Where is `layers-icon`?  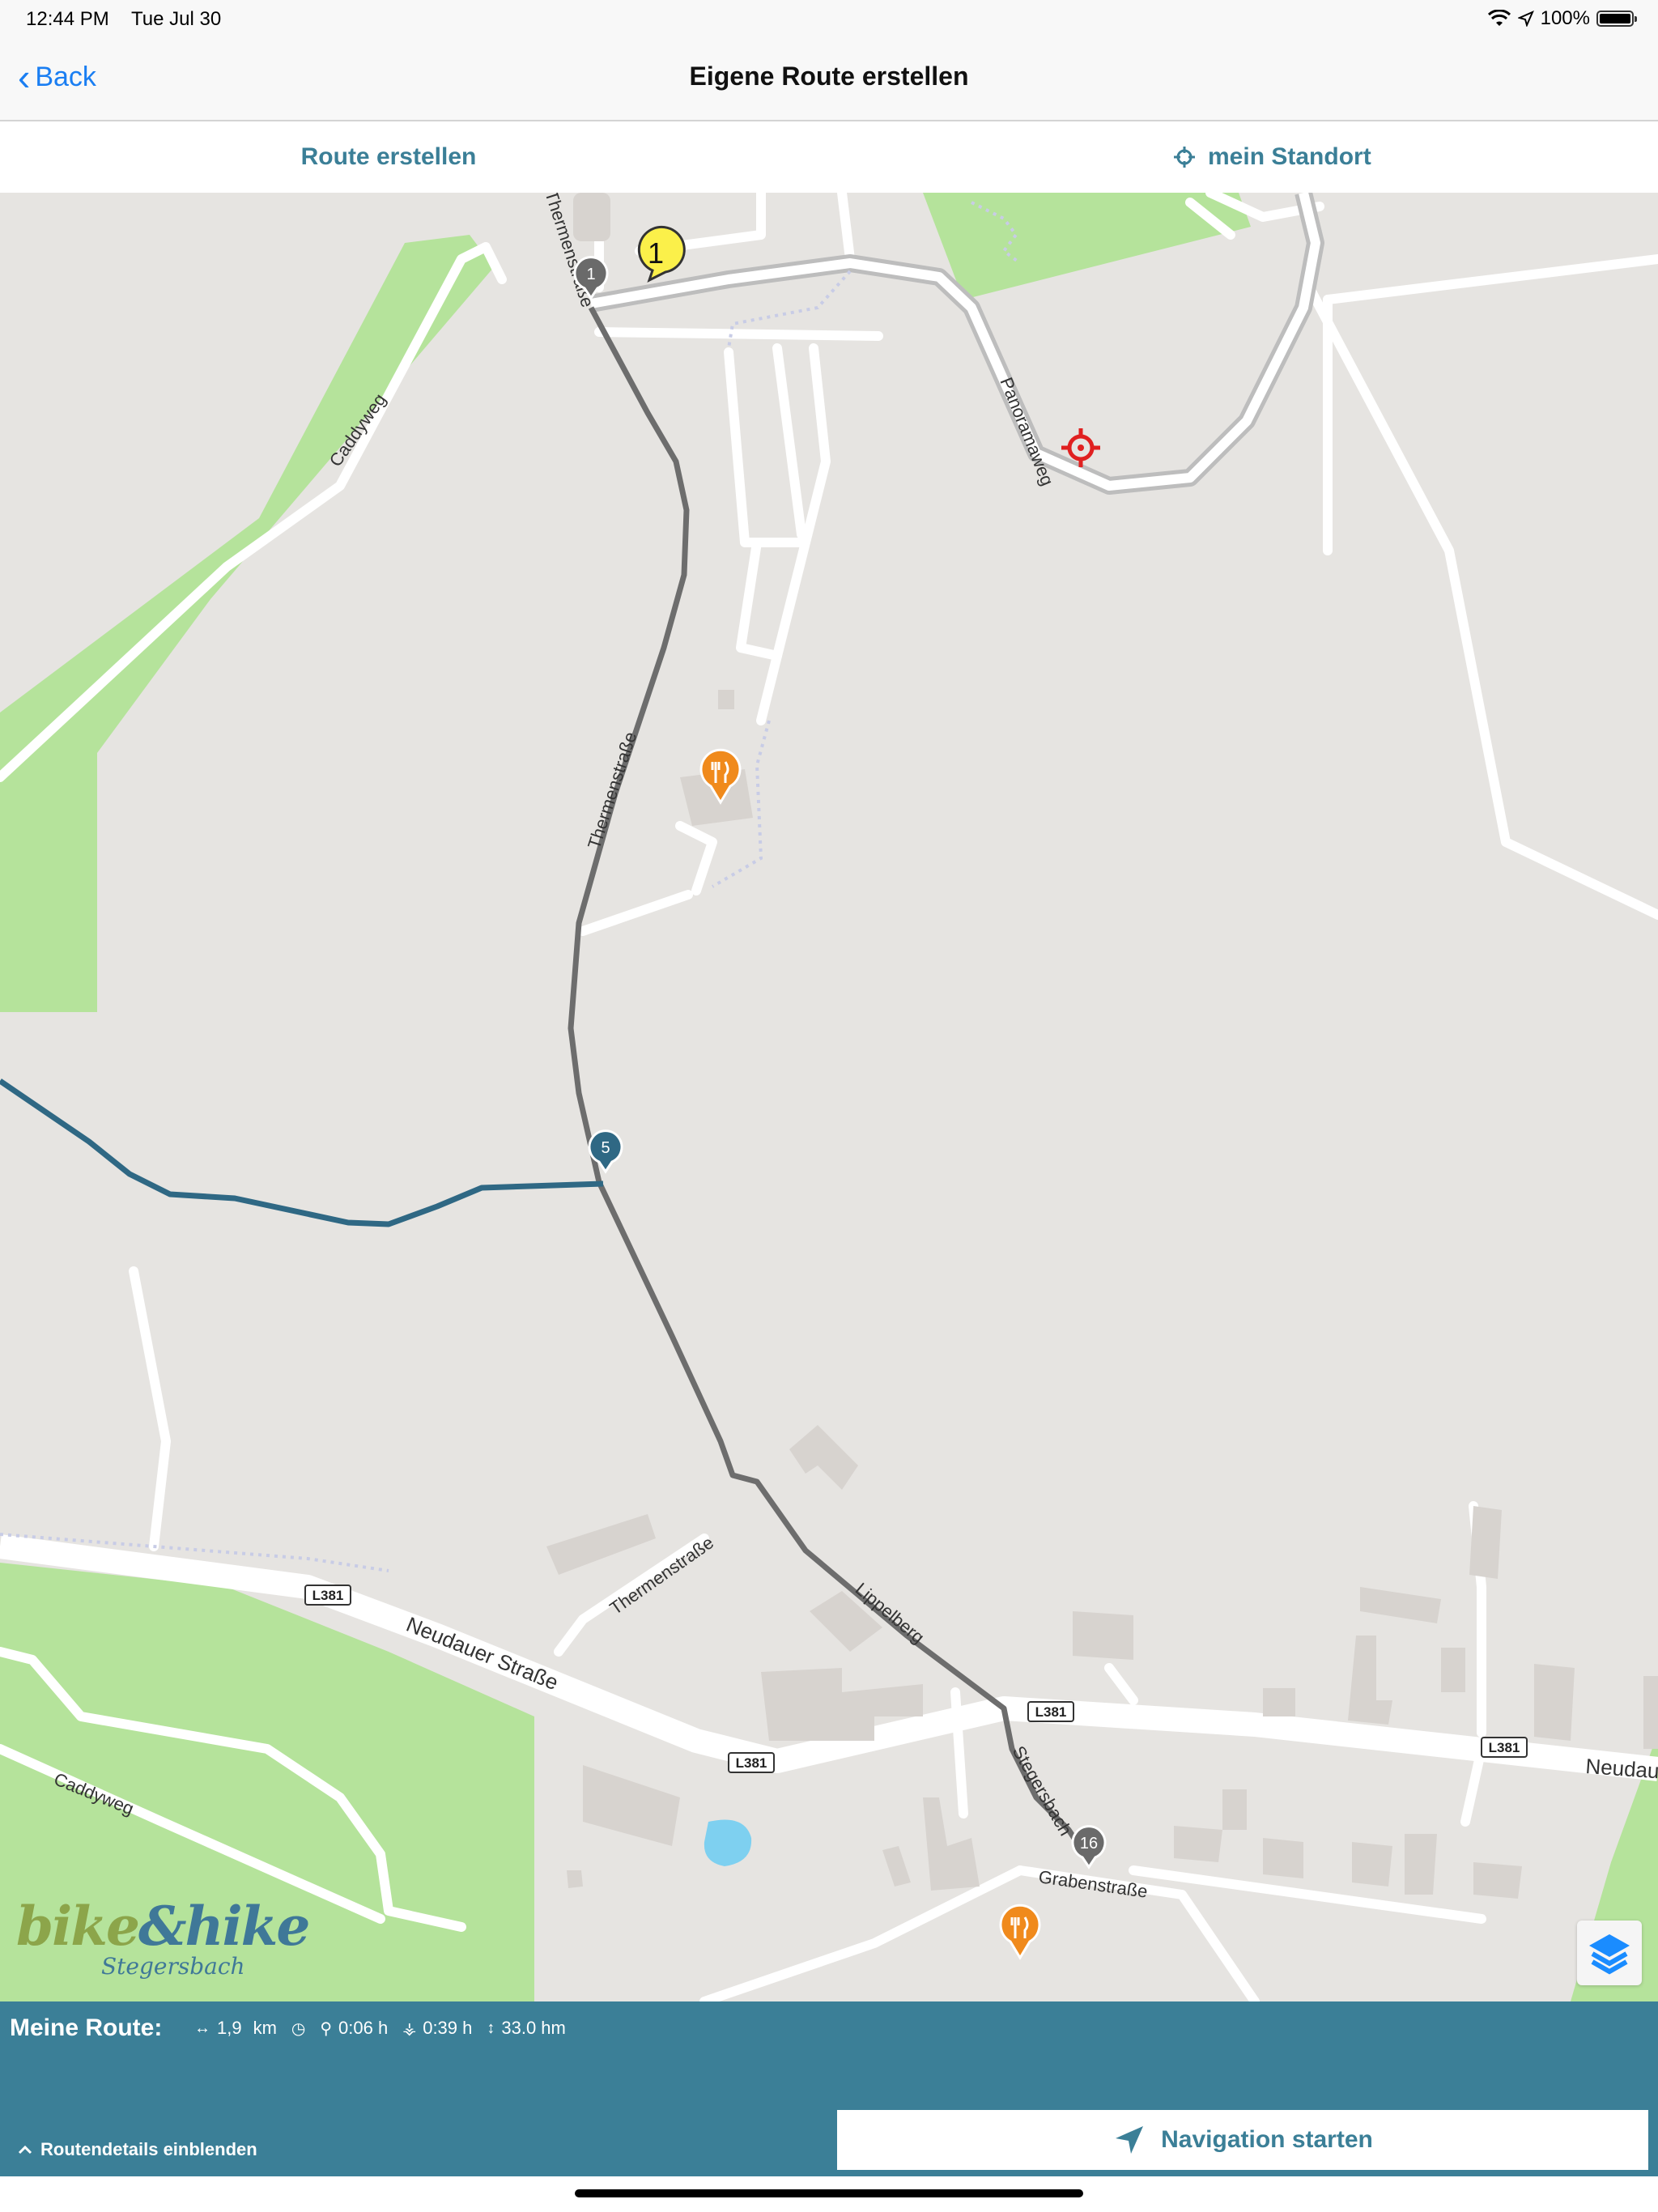 layers-icon is located at coordinates (1609, 1955).